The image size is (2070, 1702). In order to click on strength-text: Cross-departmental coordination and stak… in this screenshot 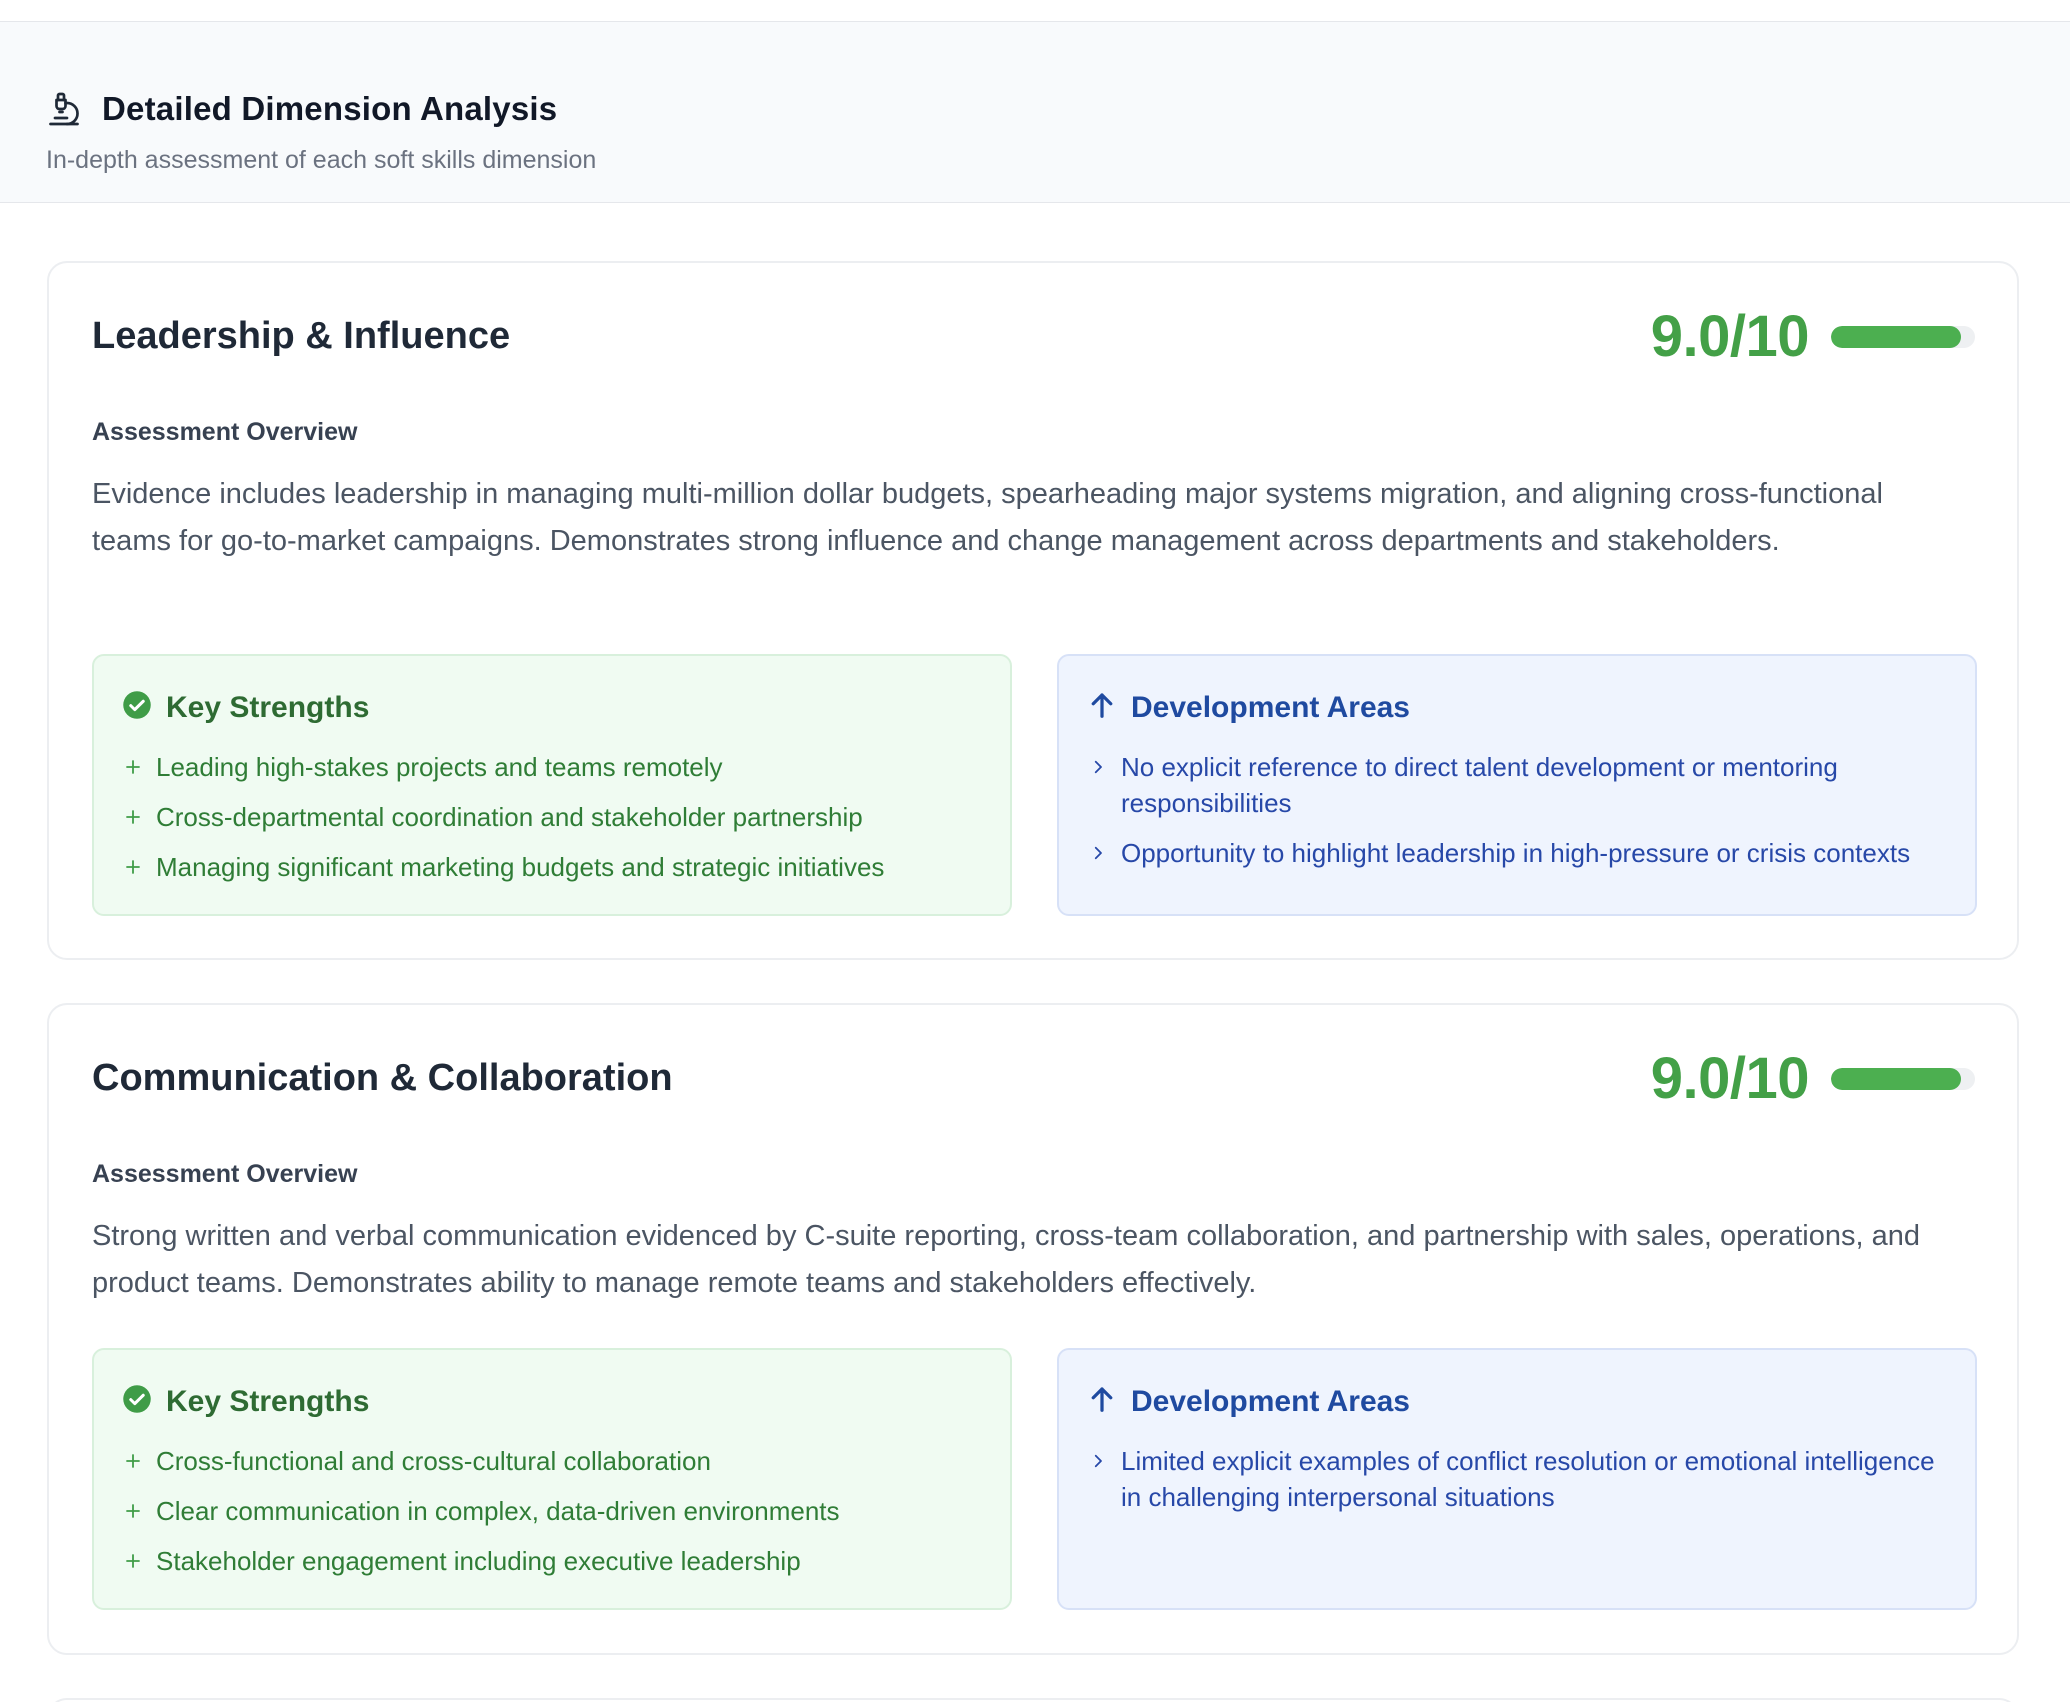, I will do `click(509, 817)`.